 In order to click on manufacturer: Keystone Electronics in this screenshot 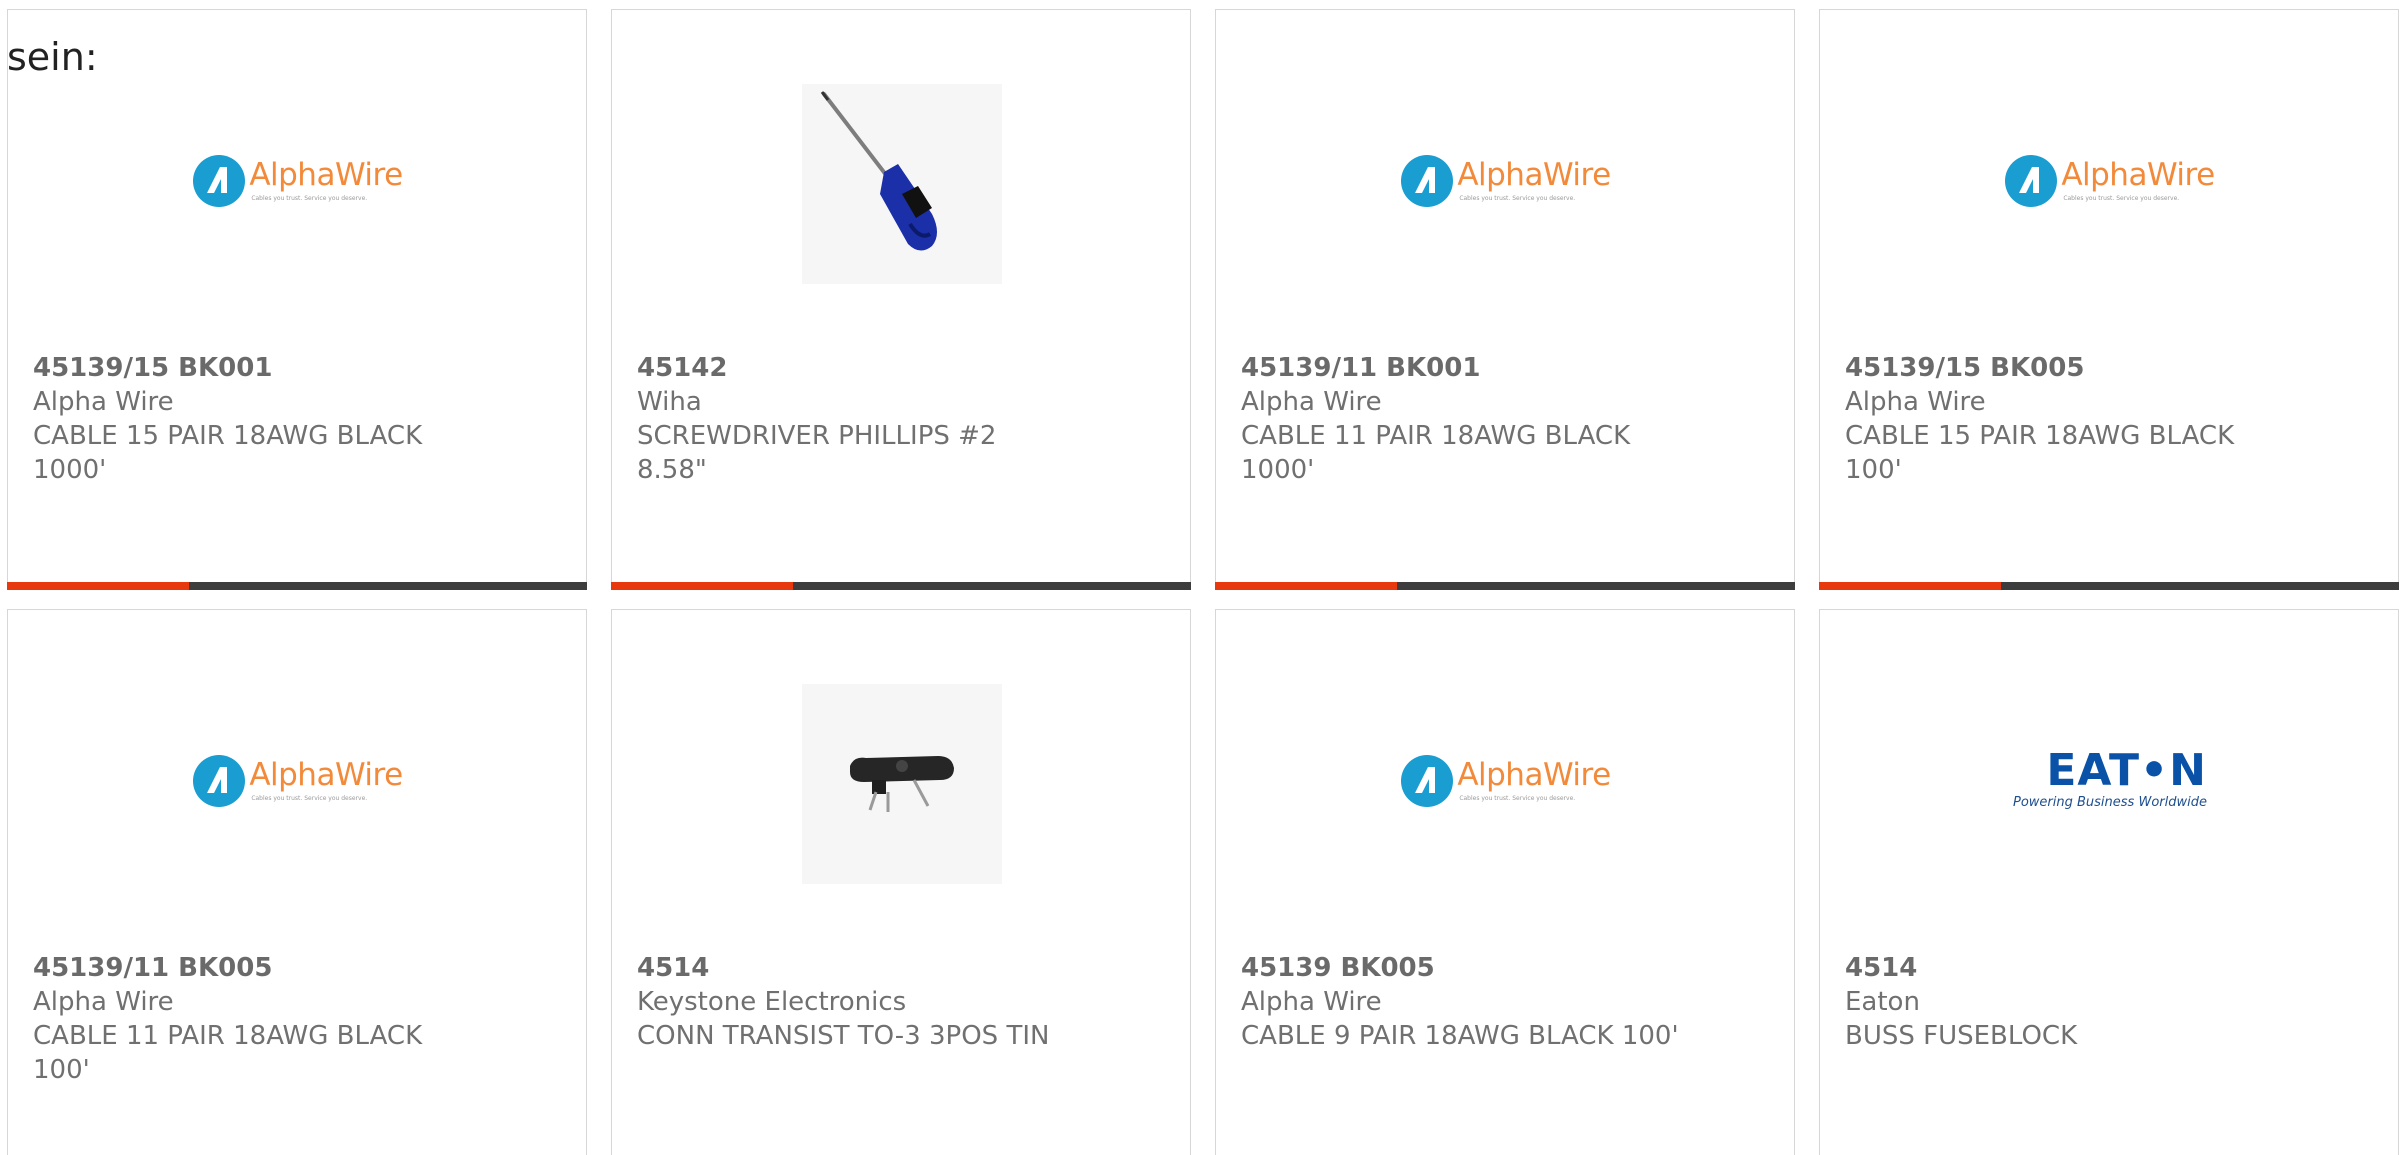, I will do `click(772, 1002)`.